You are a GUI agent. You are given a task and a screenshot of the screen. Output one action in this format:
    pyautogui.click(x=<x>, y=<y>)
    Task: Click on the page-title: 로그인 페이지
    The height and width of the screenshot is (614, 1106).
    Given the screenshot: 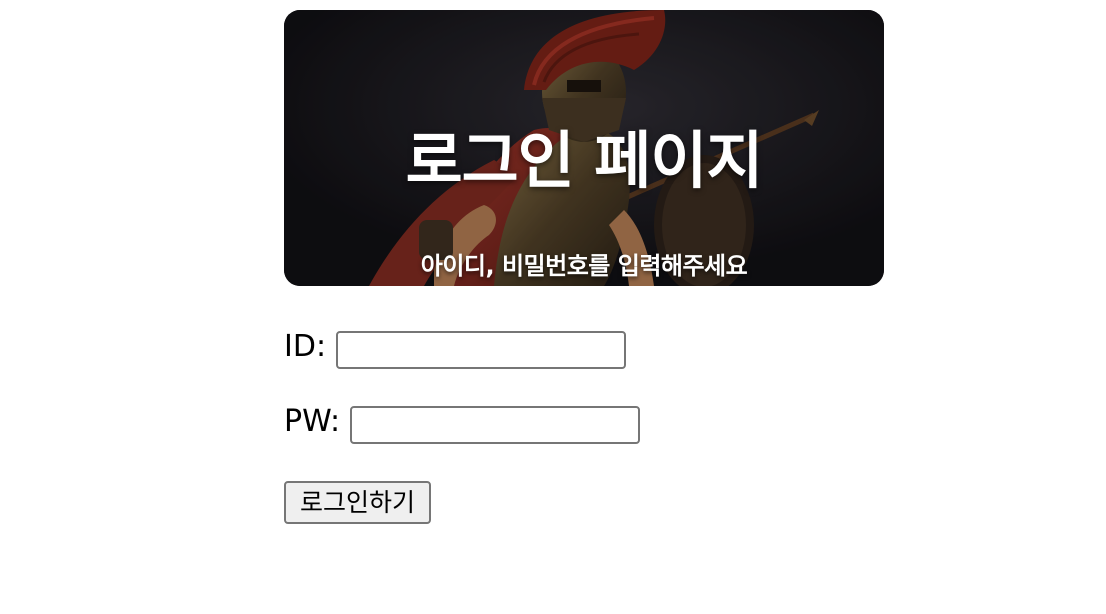 What is the action you would take?
    pyautogui.click(x=584, y=160)
    